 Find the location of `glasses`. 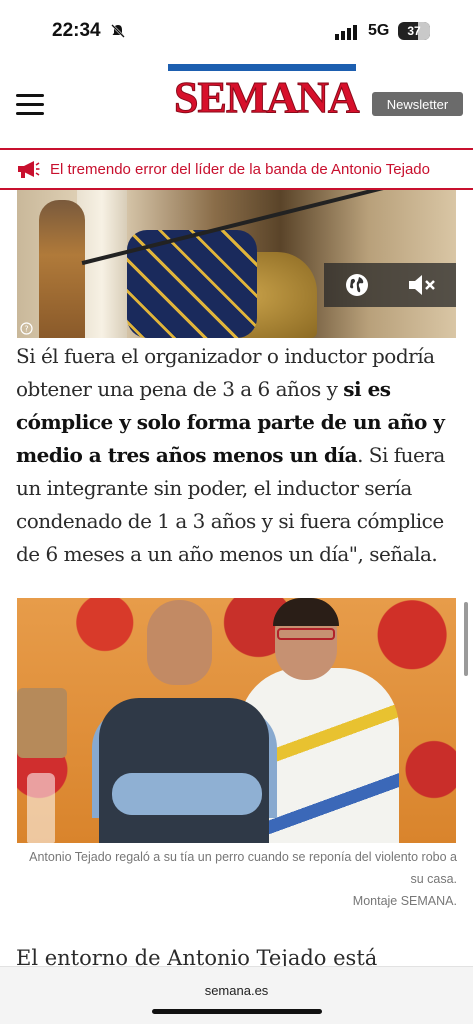

glasses is located at coordinates (306, 634).